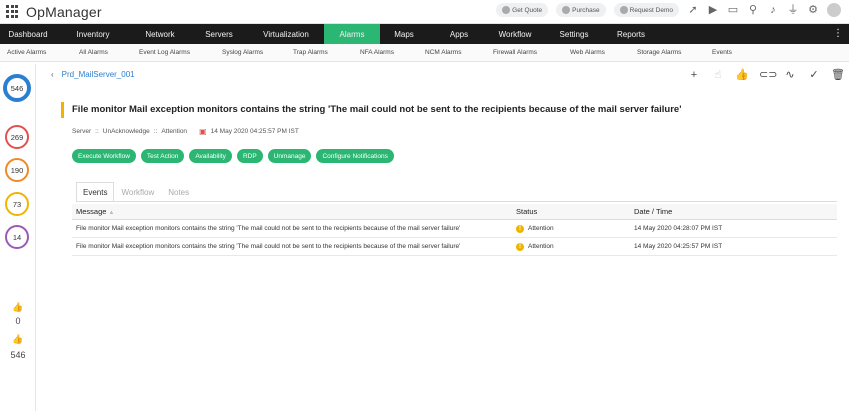 The width and height of the screenshot is (849, 411). Describe the element at coordinates (355, 156) in the screenshot. I see `configure-notifications-button: Configure Notifications` at that location.